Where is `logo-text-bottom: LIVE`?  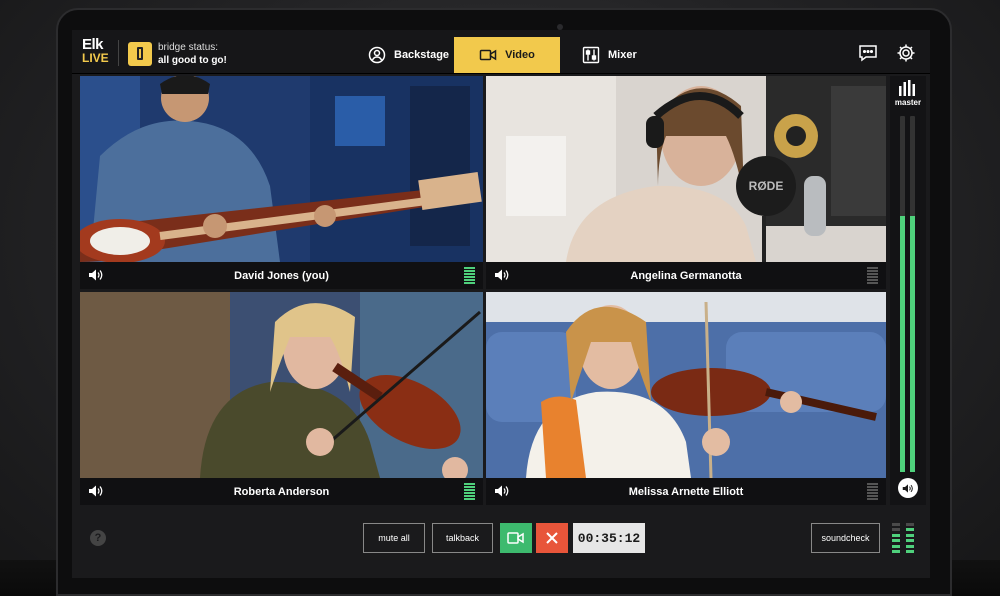 logo-text-bottom: LIVE is located at coordinates (95, 58).